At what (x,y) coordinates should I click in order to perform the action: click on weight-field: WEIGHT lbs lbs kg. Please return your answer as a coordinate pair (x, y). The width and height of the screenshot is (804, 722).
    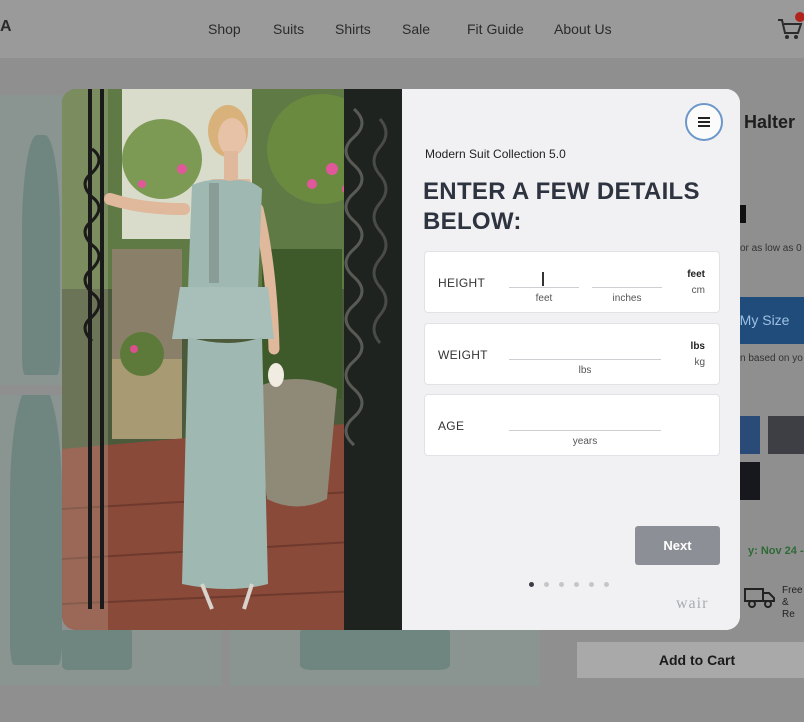
    Looking at the image, I should click on (572, 354).